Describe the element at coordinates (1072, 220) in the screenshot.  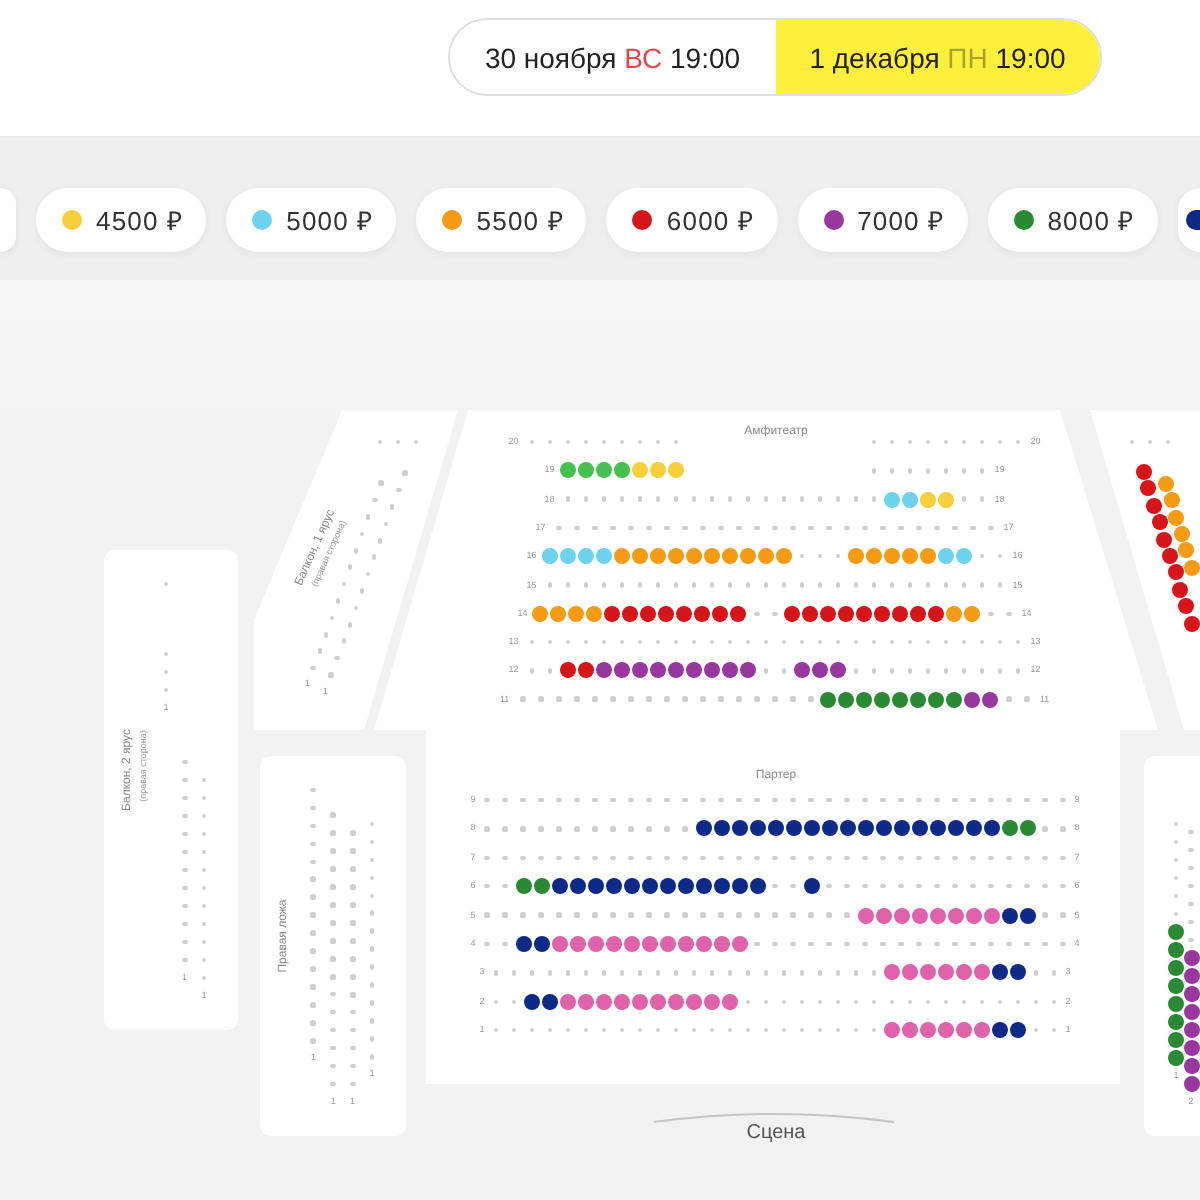
I see `price-chip: 8000 ₽` at that location.